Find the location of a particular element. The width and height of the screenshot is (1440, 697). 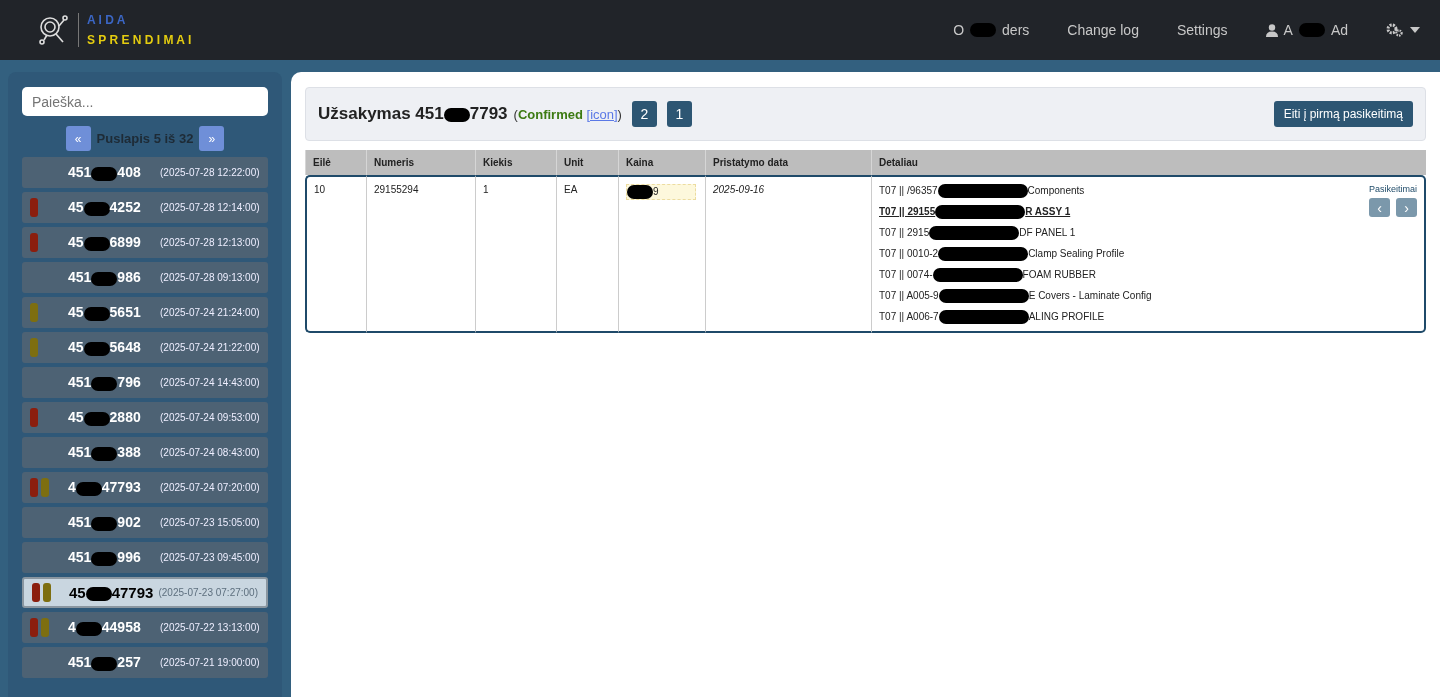

count-badge: 1 is located at coordinates (679, 114).